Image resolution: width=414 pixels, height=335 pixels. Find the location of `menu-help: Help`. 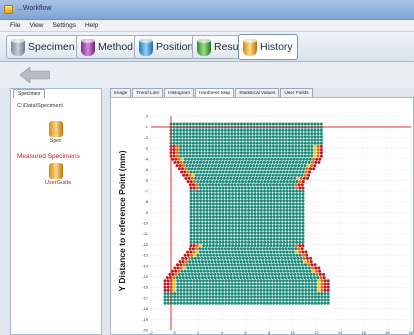

menu-help: Help is located at coordinates (91, 25).